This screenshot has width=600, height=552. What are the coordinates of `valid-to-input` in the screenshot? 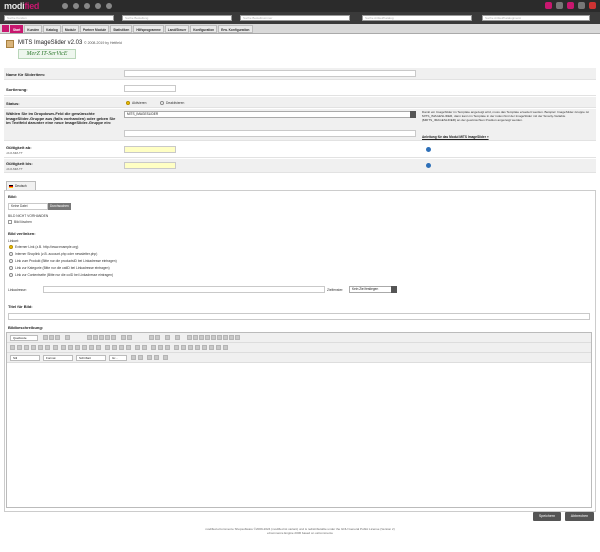 It's located at (150, 165).